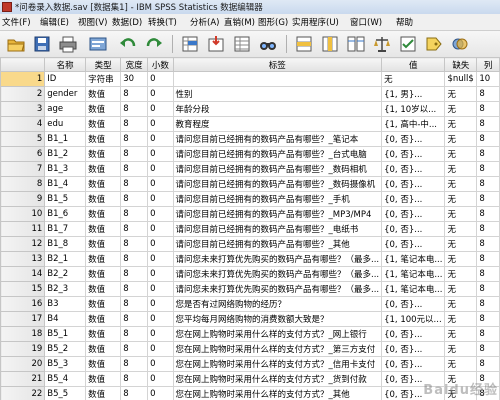 The height and width of the screenshot is (400, 500). I want to click on variable-name-cell: B5_3, so click(65, 364).